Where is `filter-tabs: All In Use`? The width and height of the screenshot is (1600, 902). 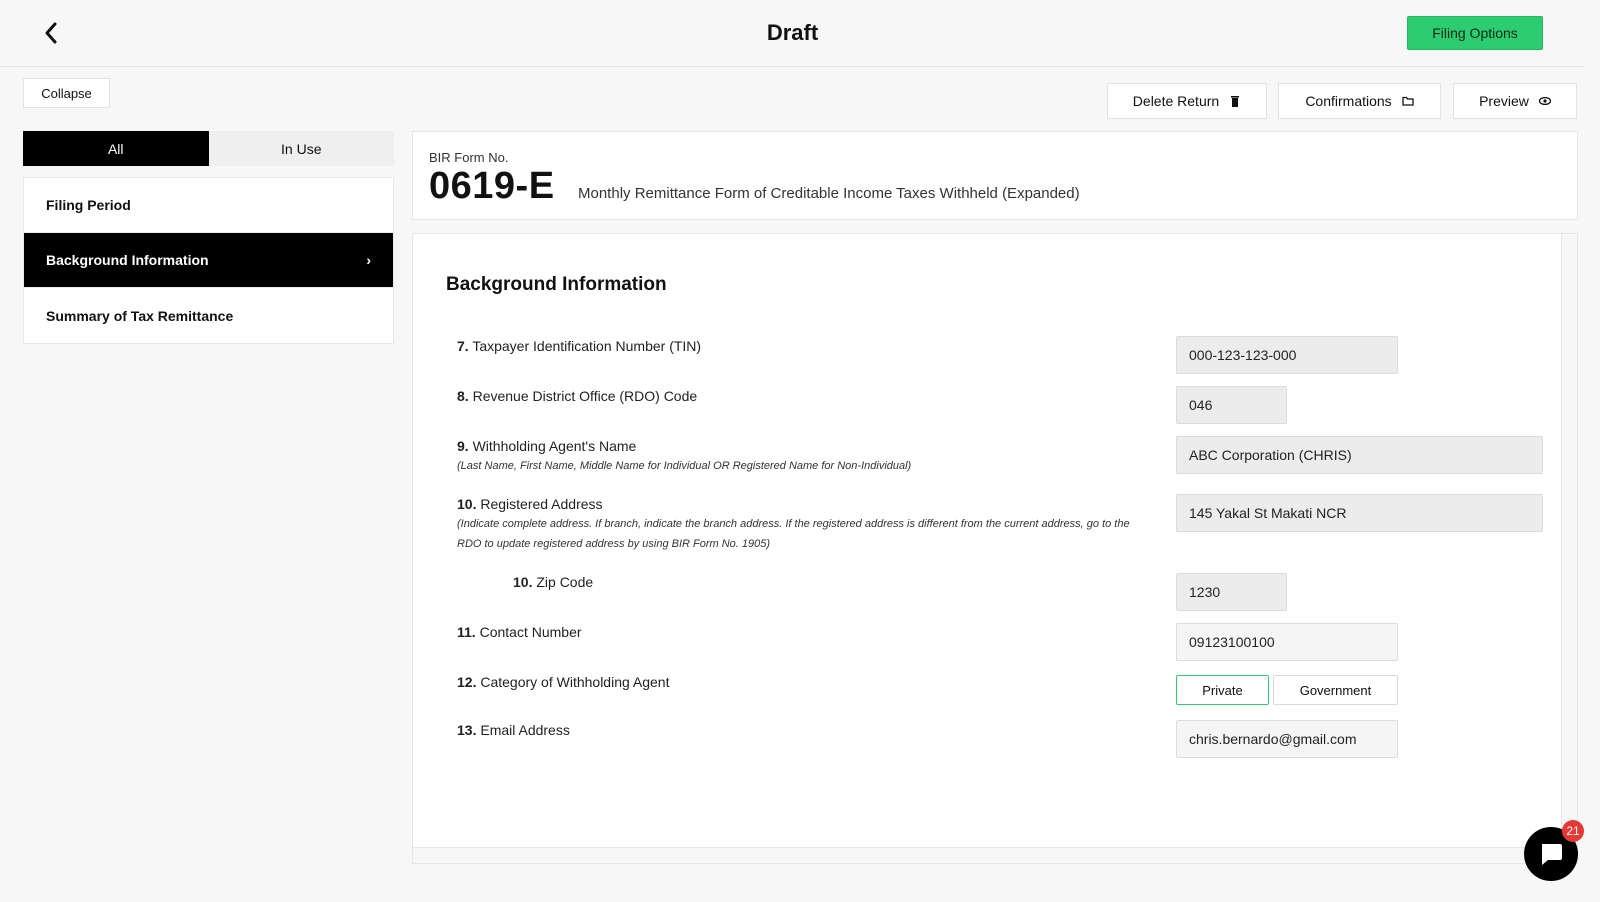
filter-tabs: All In Use is located at coordinates (208, 148).